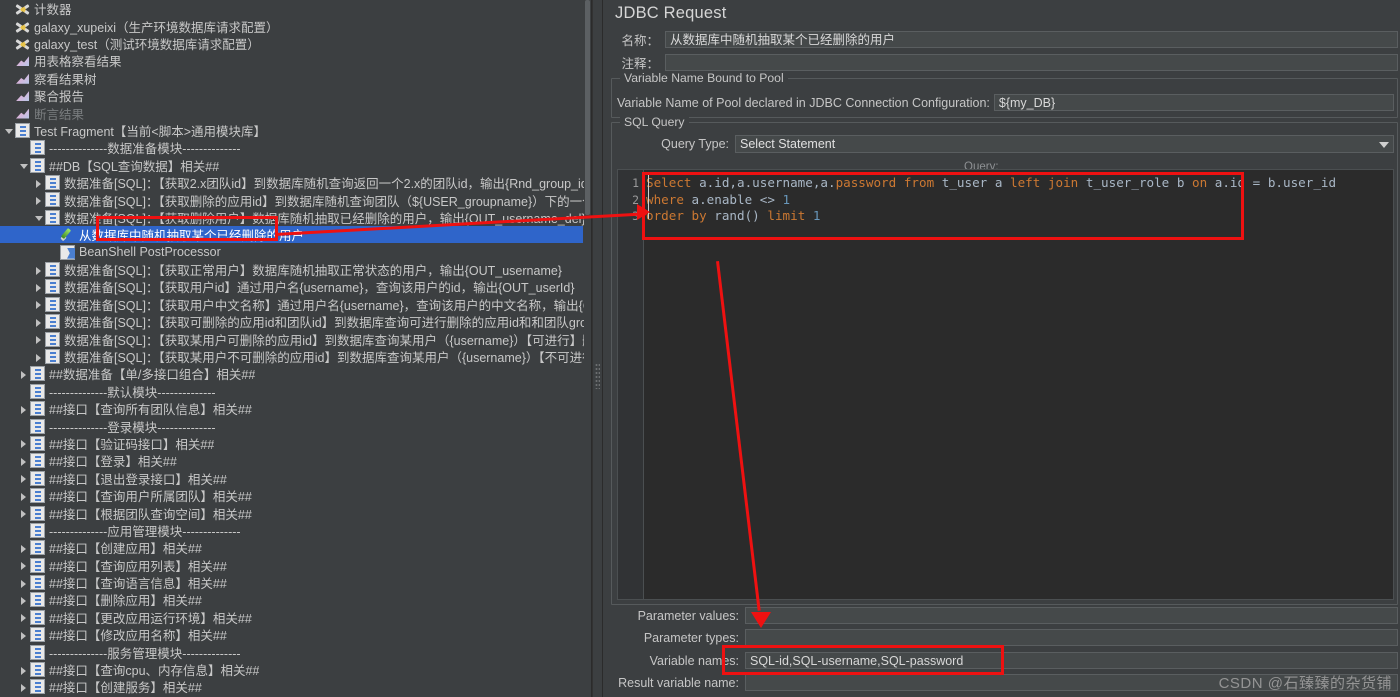 The image size is (1400, 697). I want to click on tree-vertical-scrollbar, so click(587, 348).